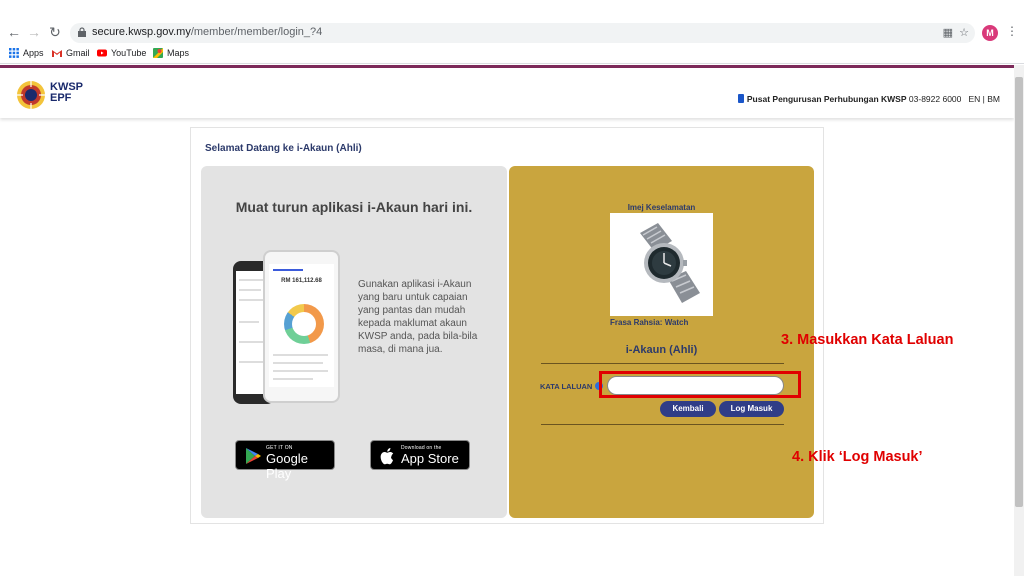 This screenshot has height=576, width=1024. I want to click on password-highlight-box, so click(700, 384).